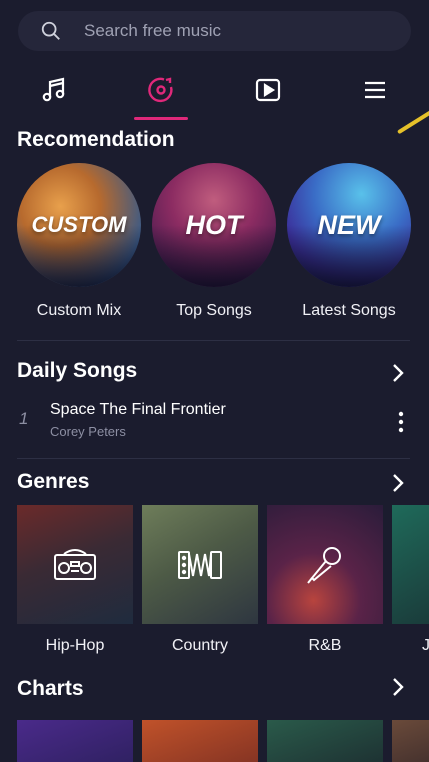 Image resolution: width=429 pixels, height=762 pixels. I want to click on video-play-icon, so click(268, 90).